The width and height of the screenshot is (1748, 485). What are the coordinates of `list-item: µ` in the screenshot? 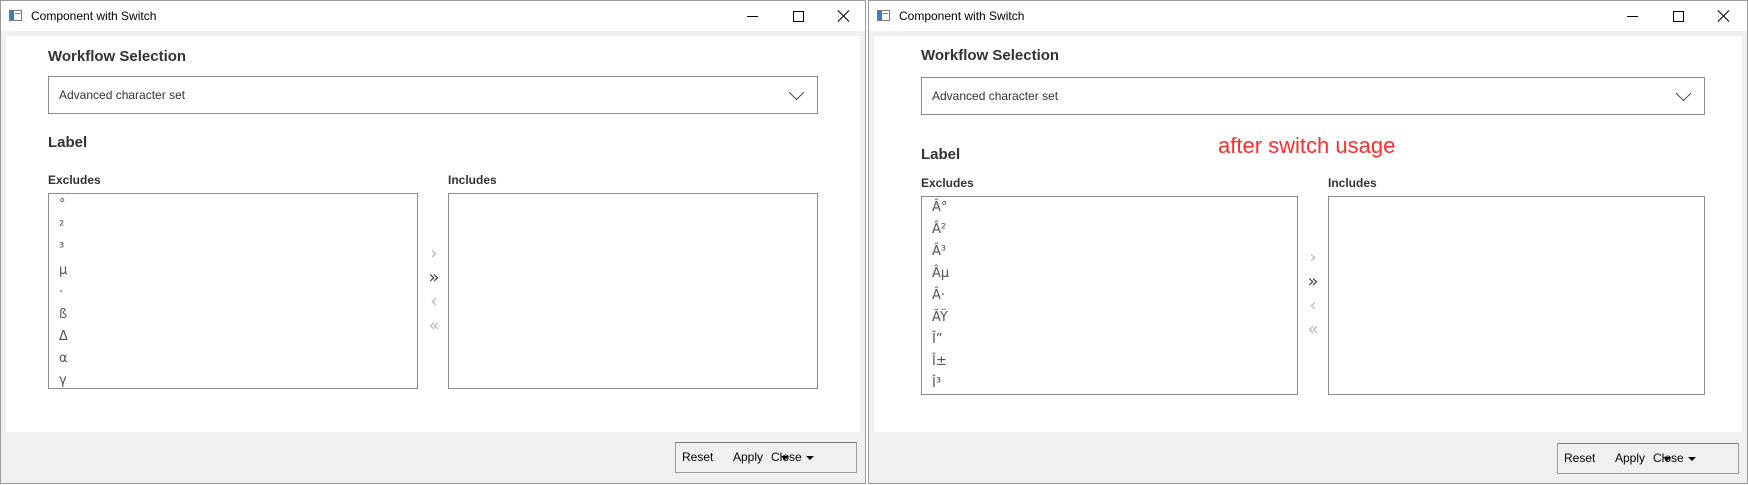 It's located at (233, 271).